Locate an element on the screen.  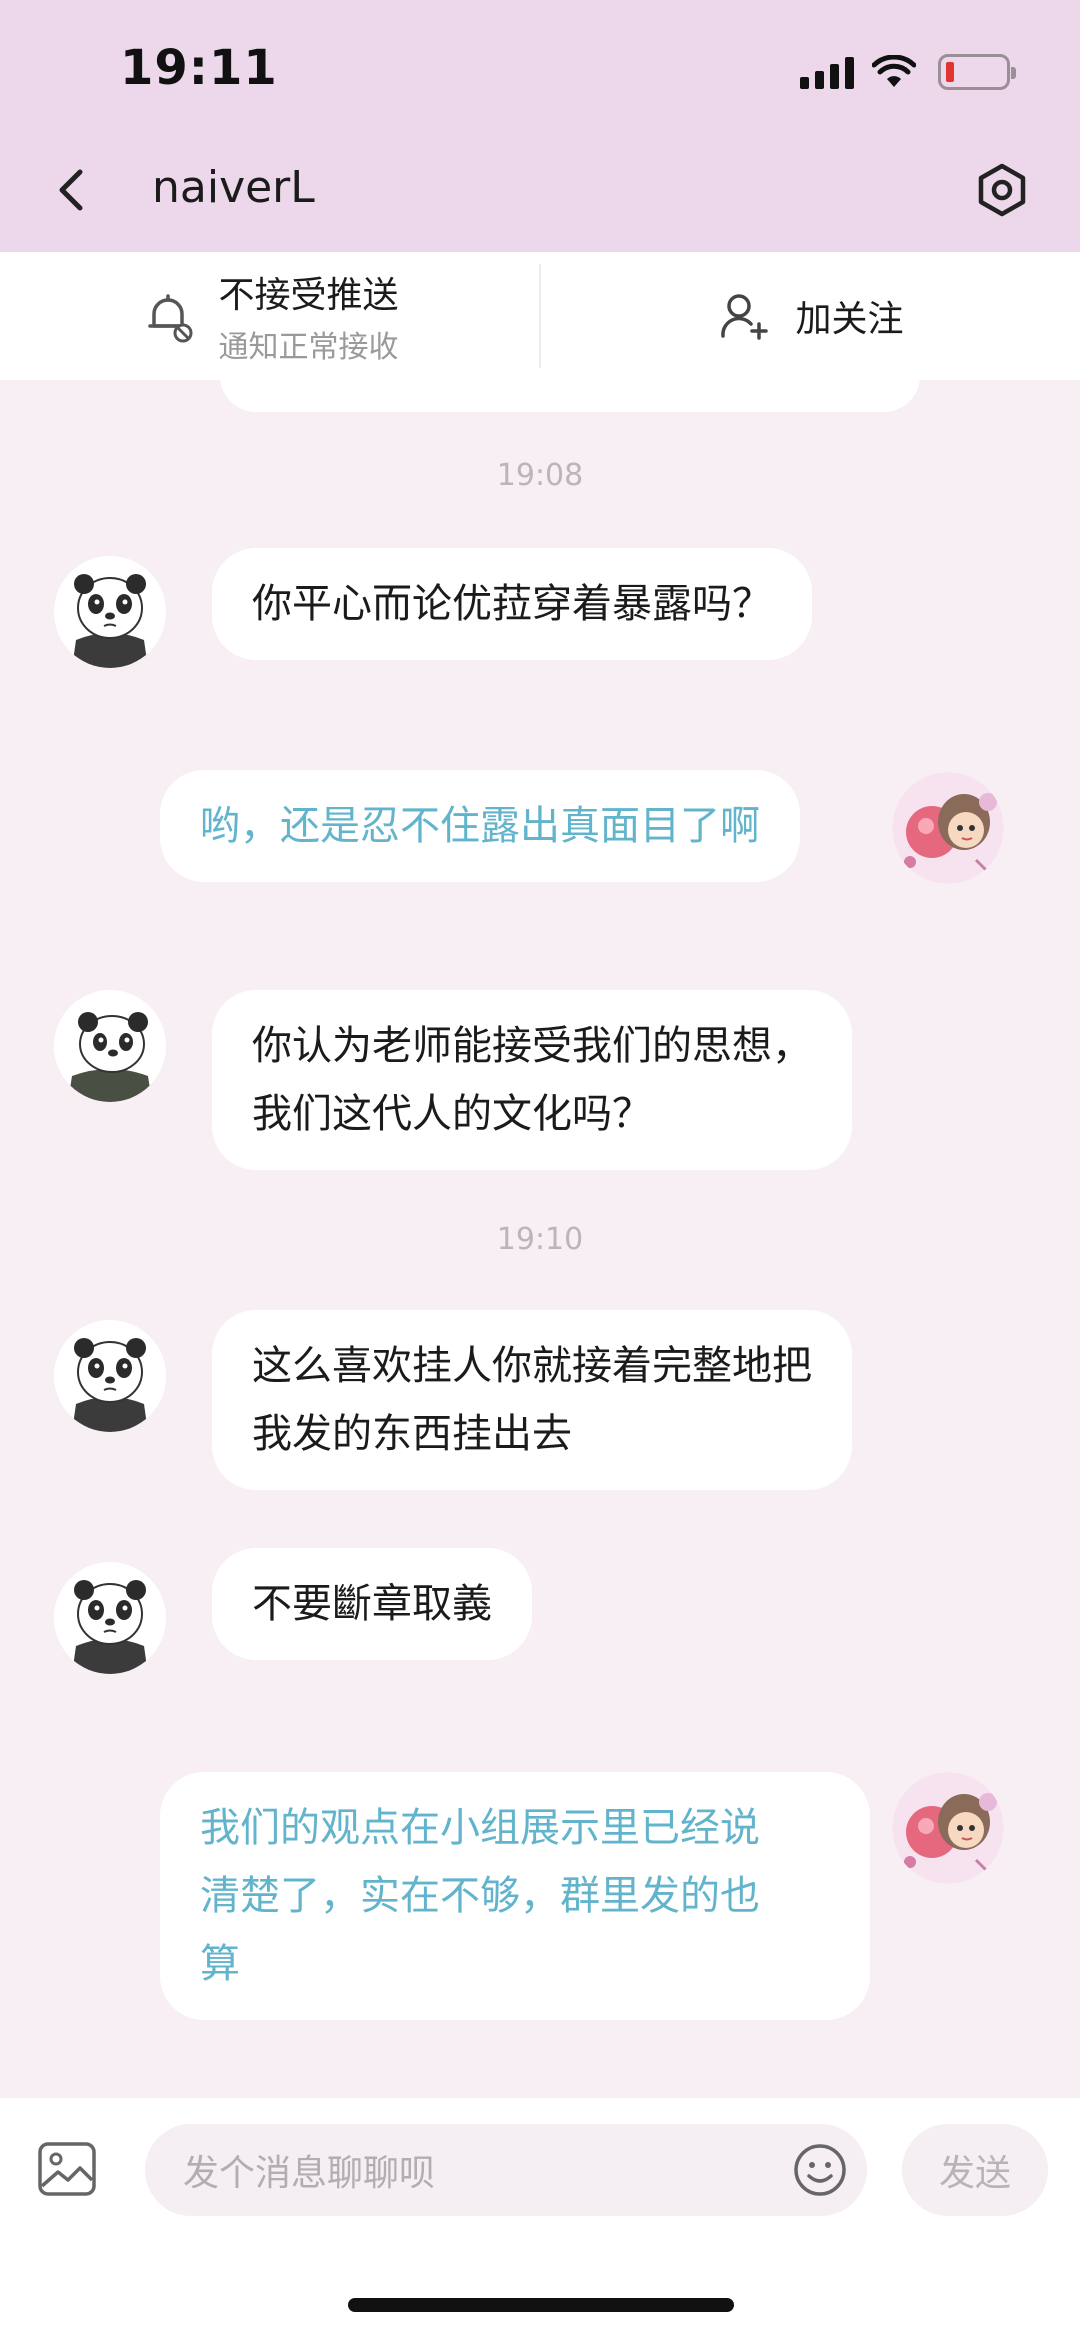
follow-button: 加关注 is located at coordinates (809, 316).